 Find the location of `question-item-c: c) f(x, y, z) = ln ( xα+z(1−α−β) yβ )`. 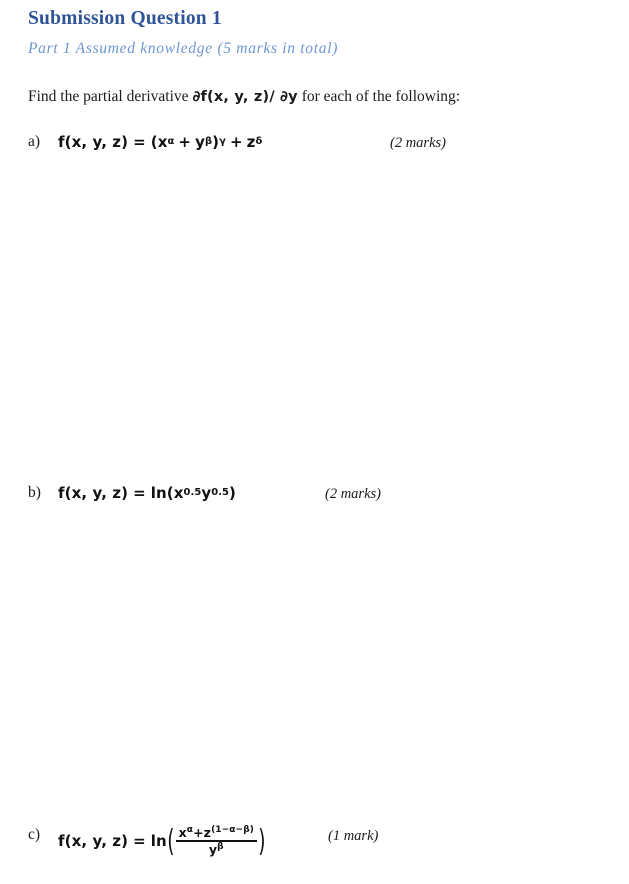

question-item-c: c) f(x, y, z) = ln ( xα+z(1−α−β) yβ ) is located at coordinates (147, 841).